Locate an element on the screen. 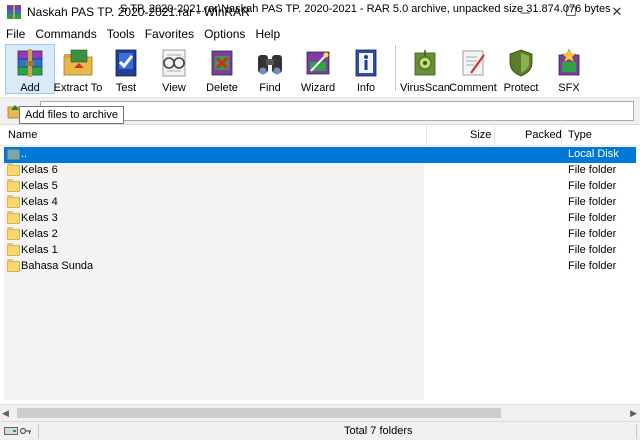  row-name: Kelas 1 is located at coordinates (39, 250).